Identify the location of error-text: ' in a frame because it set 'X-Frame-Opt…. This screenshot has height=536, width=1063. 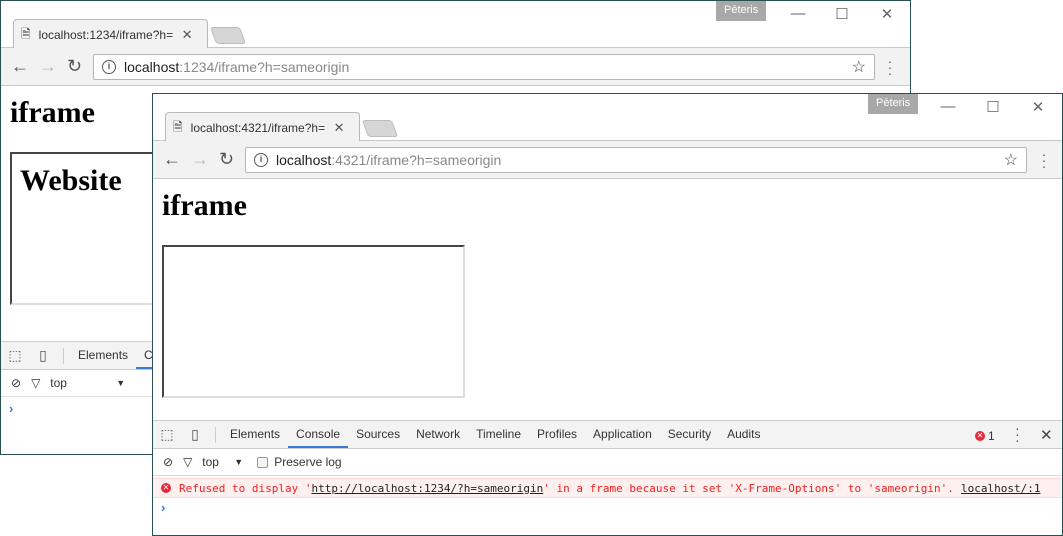
(748, 488).